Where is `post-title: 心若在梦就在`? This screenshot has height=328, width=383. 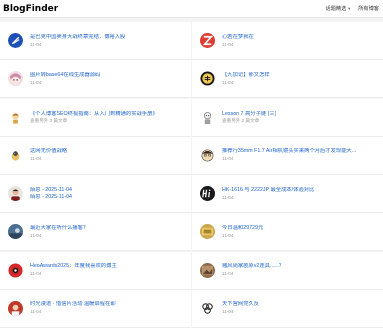 post-title: 心若在梦就在 is located at coordinates (238, 37).